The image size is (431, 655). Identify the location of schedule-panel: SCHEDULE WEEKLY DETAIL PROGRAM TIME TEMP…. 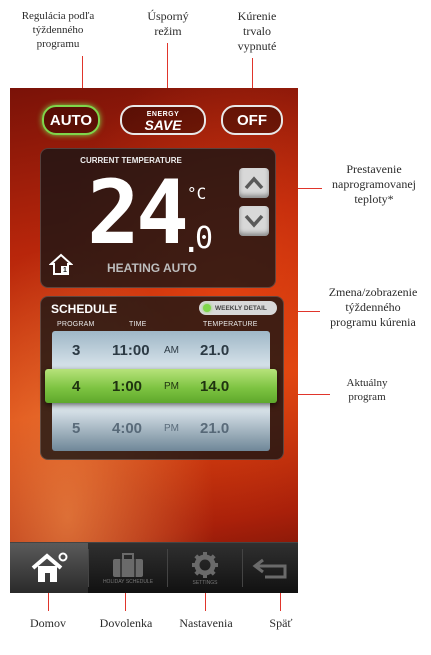
(162, 378).